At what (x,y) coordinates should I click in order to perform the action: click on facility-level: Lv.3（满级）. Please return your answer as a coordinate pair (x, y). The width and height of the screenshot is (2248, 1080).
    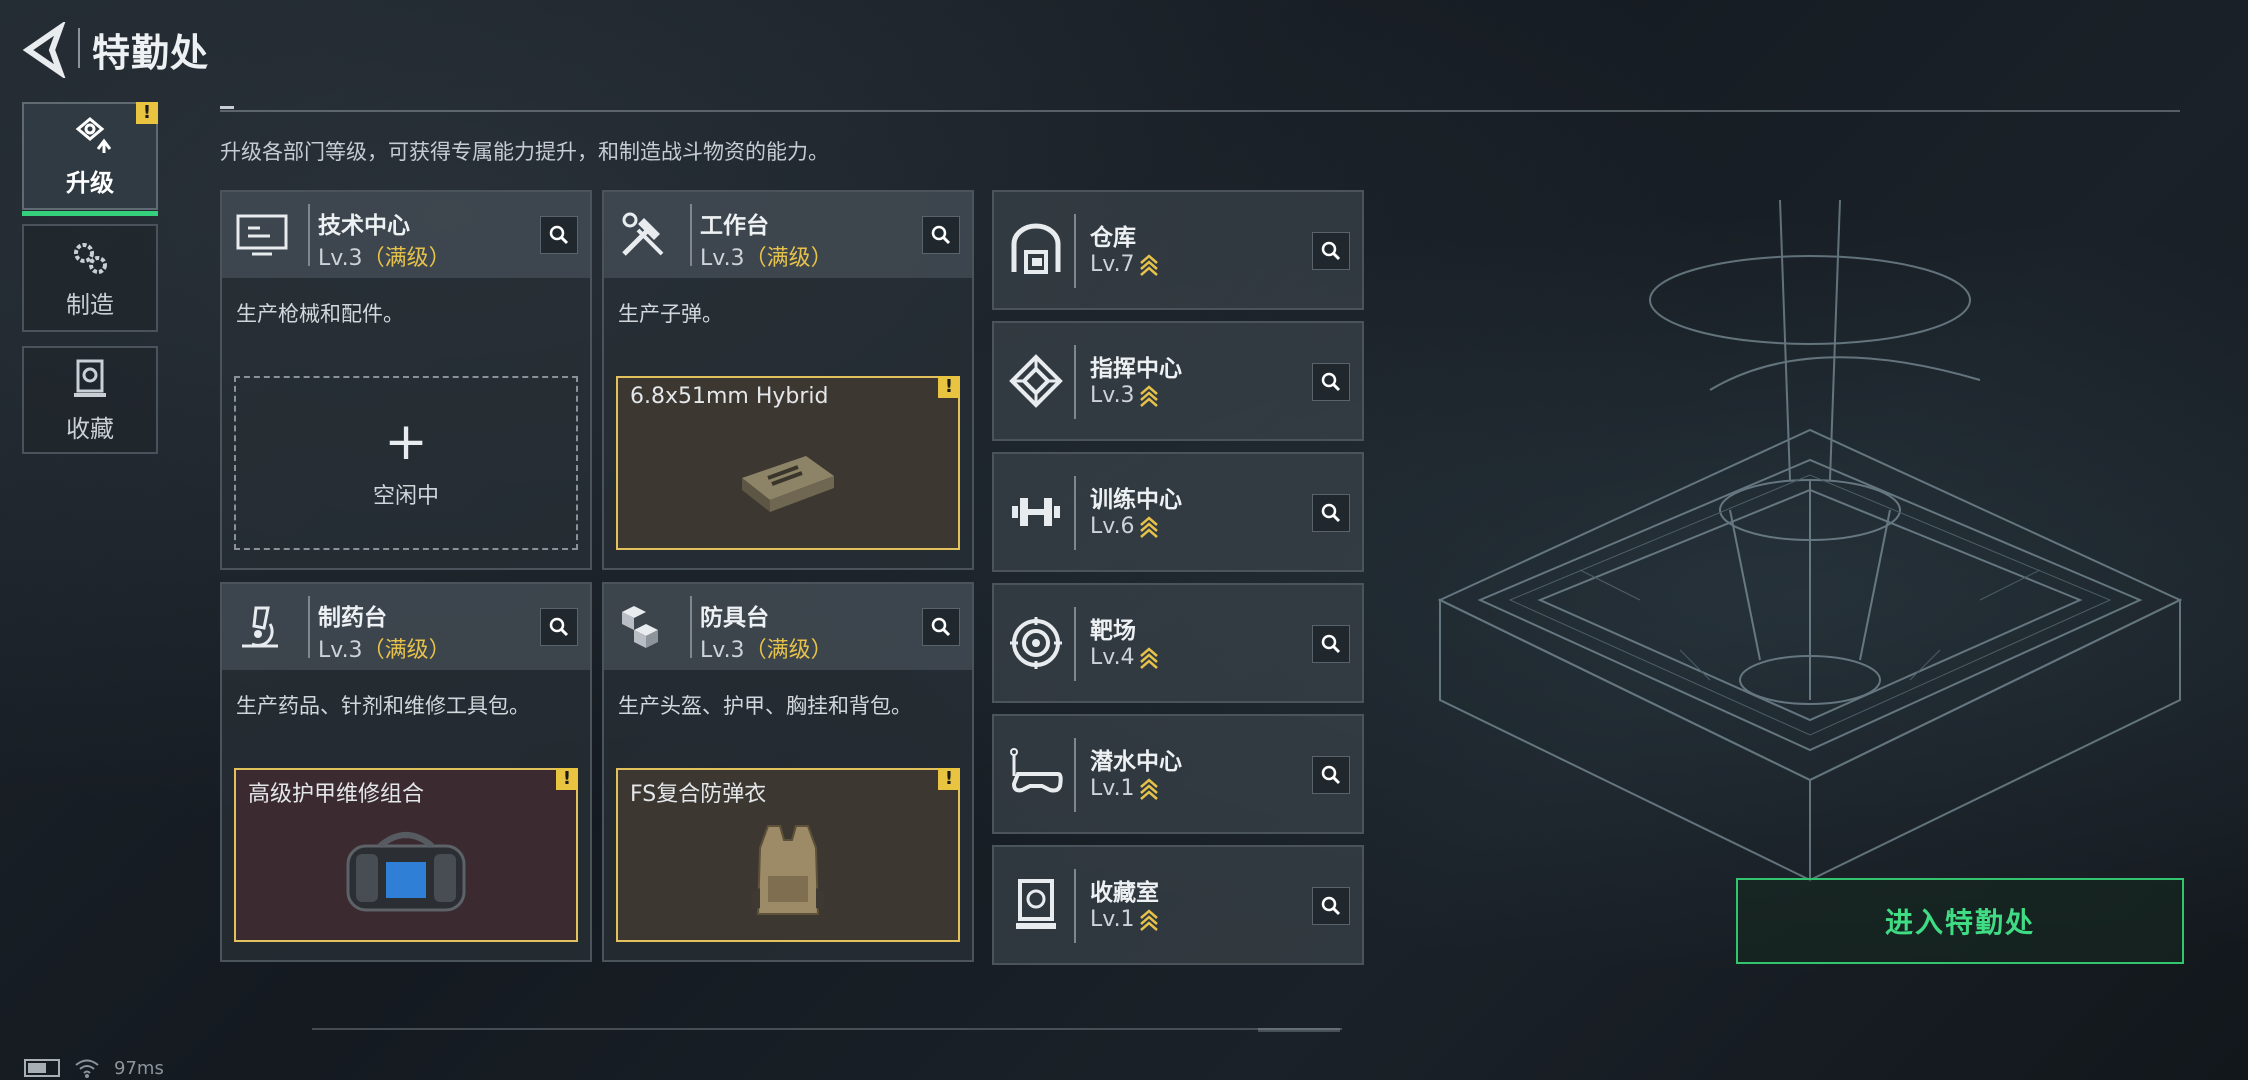
    Looking at the image, I should click on (766, 648).